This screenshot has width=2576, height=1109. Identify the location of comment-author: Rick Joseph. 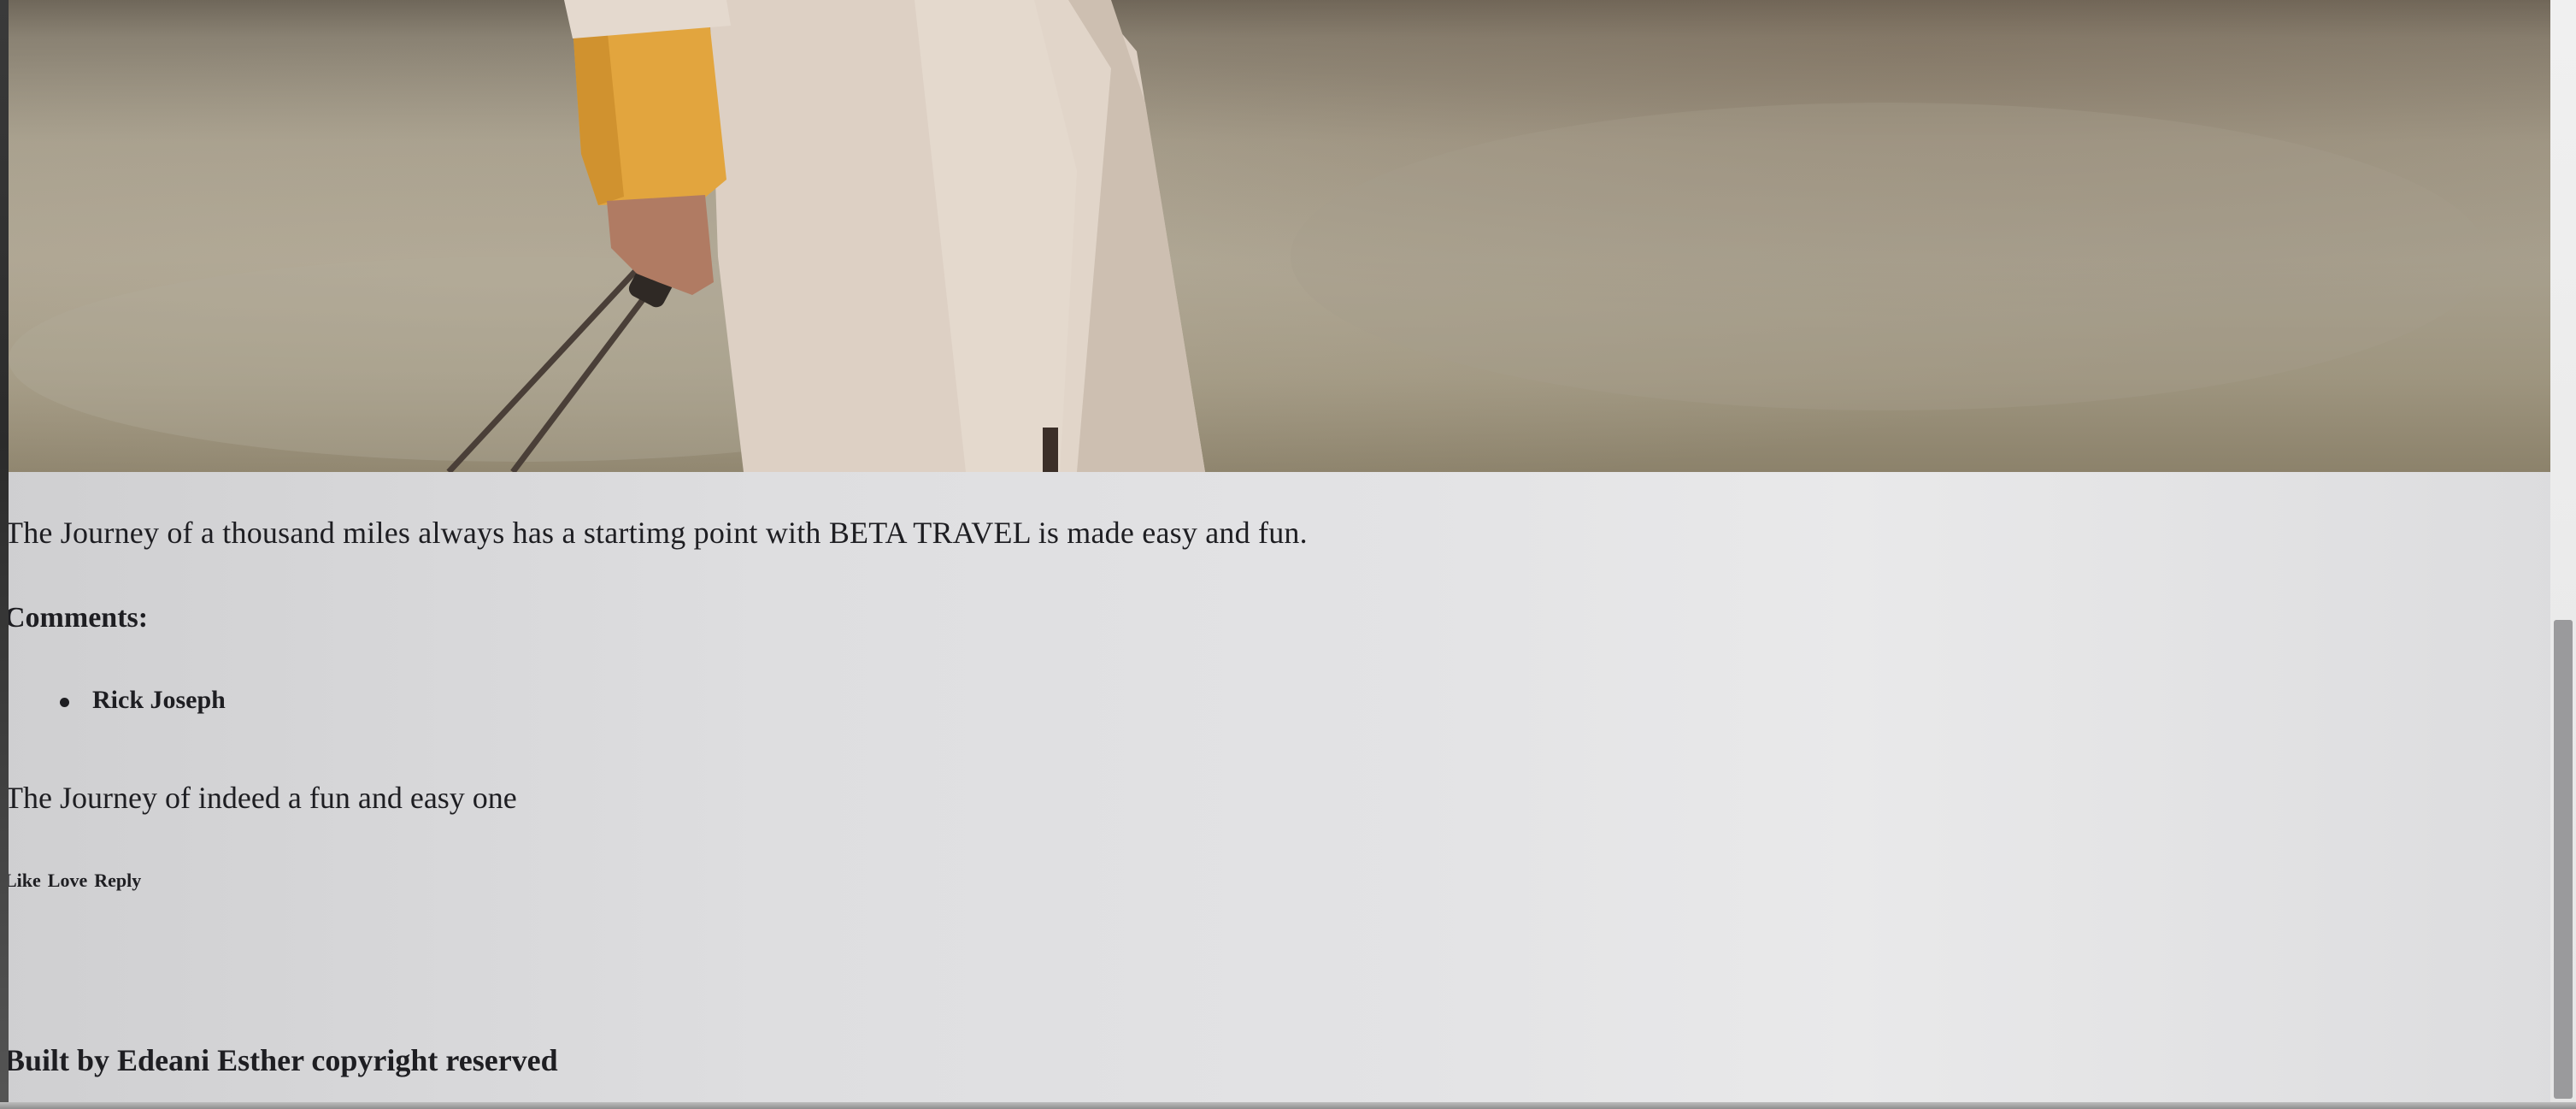
(143, 700).